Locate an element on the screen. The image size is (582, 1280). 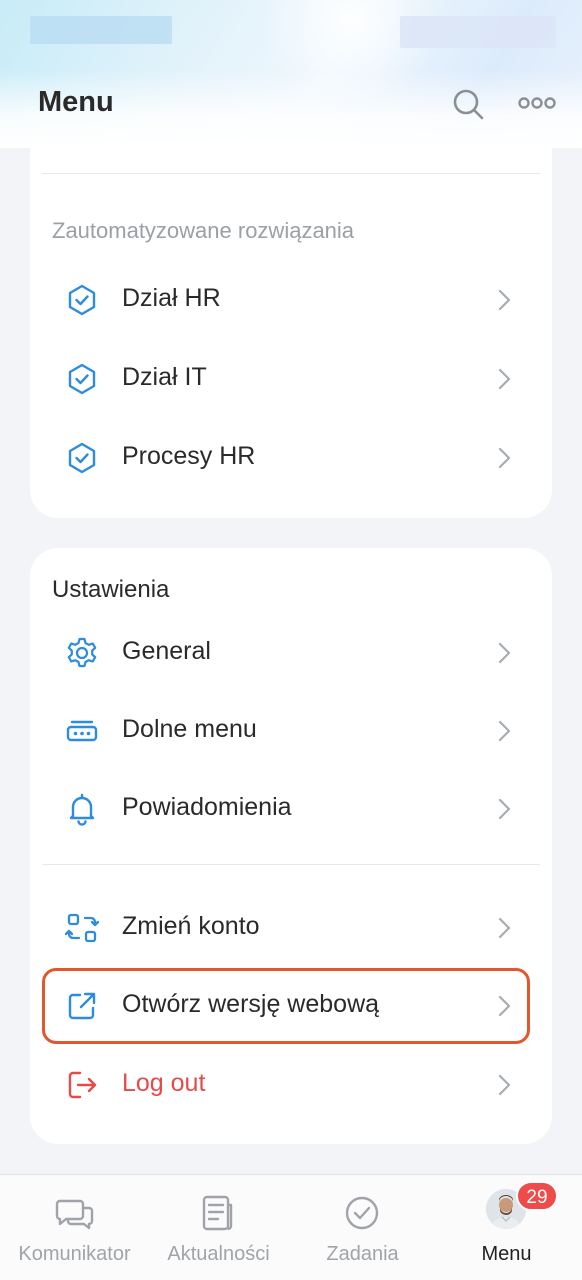
menu-item-label: Procesy HR is located at coordinates (189, 456).